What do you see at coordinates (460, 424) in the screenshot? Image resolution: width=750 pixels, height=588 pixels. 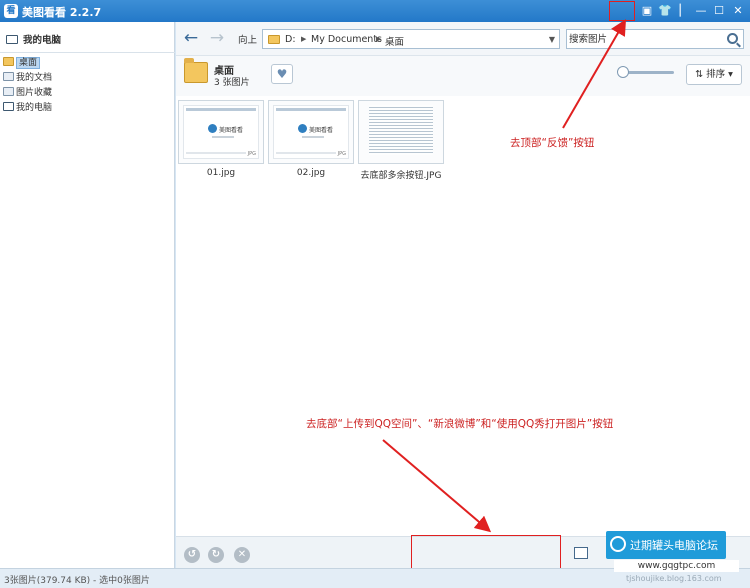 I see `annotation-bottom: 去底部“上传到QQ空间”、“新浪微博”和“使用QQ秀打开图片”按钮` at bounding box center [460, 424].